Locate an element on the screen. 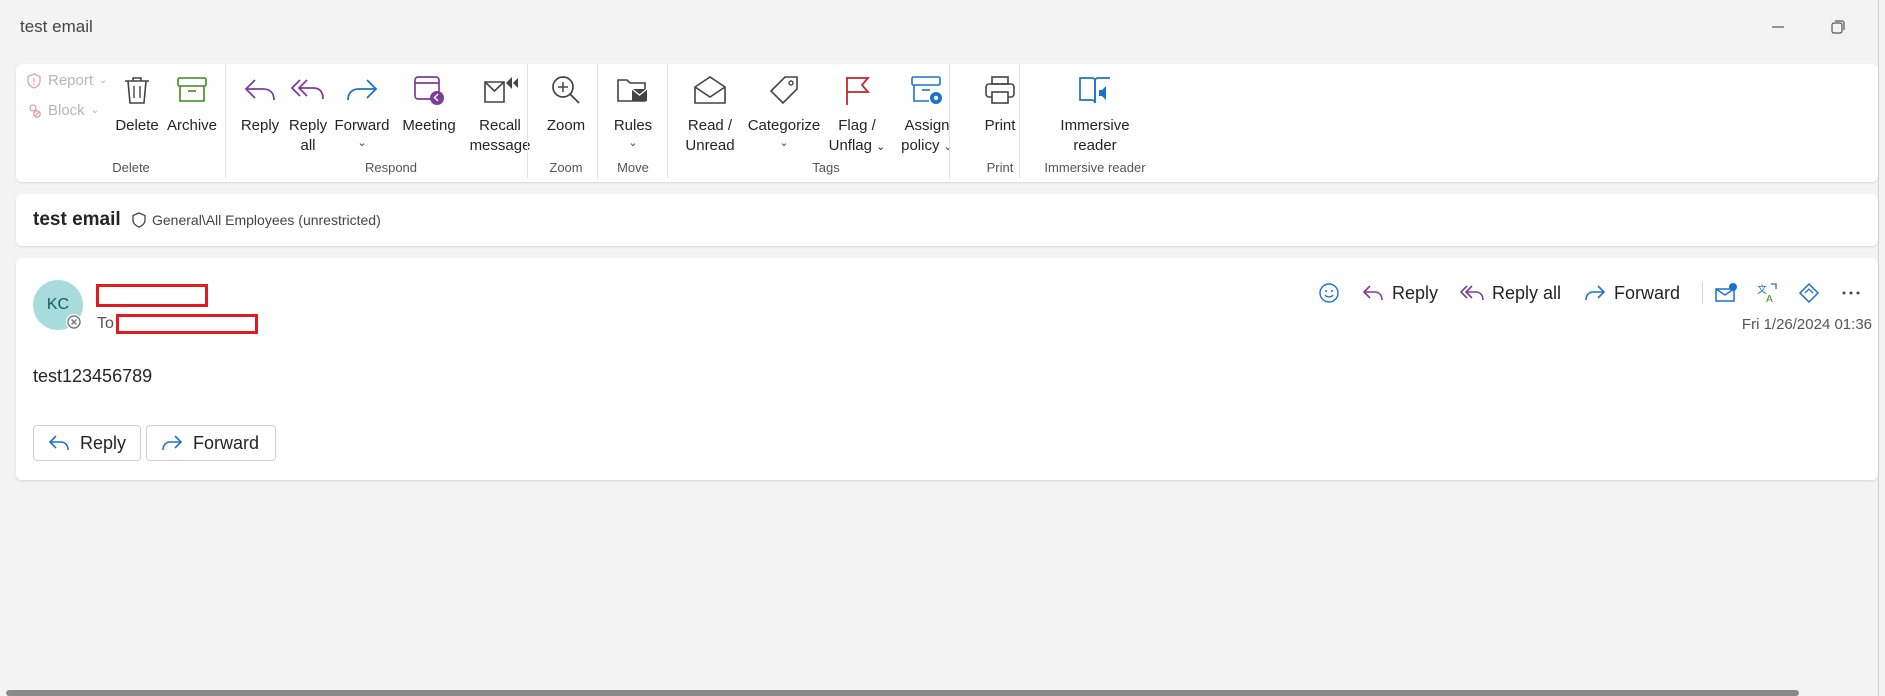 Image resolution: width=1885 pixels, height=696 pixels. translate-icon: 文A is located at coordinates (1767, 293).